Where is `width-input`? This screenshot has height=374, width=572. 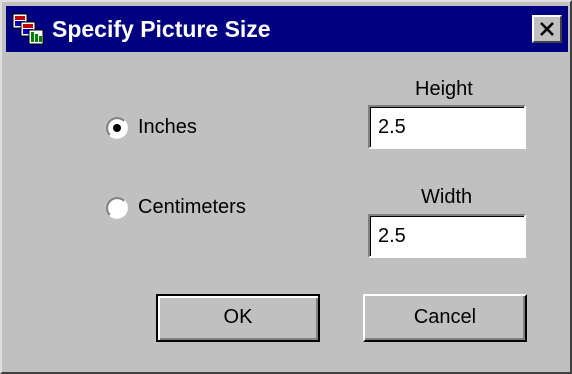
width-input is located at coordinates (447, 236).